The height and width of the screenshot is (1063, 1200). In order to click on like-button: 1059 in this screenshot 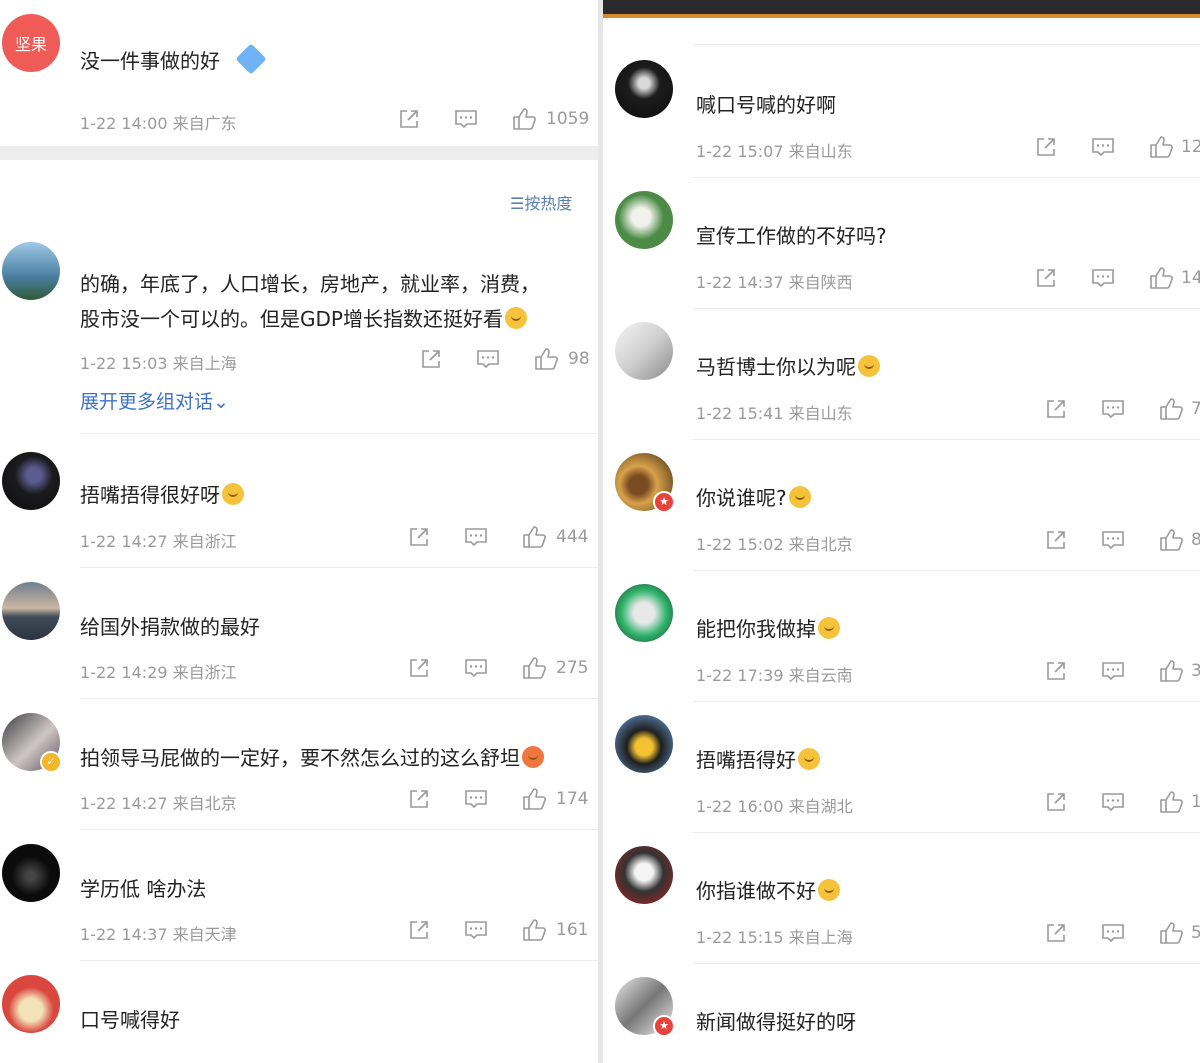, I will do `click(550, 119)`.